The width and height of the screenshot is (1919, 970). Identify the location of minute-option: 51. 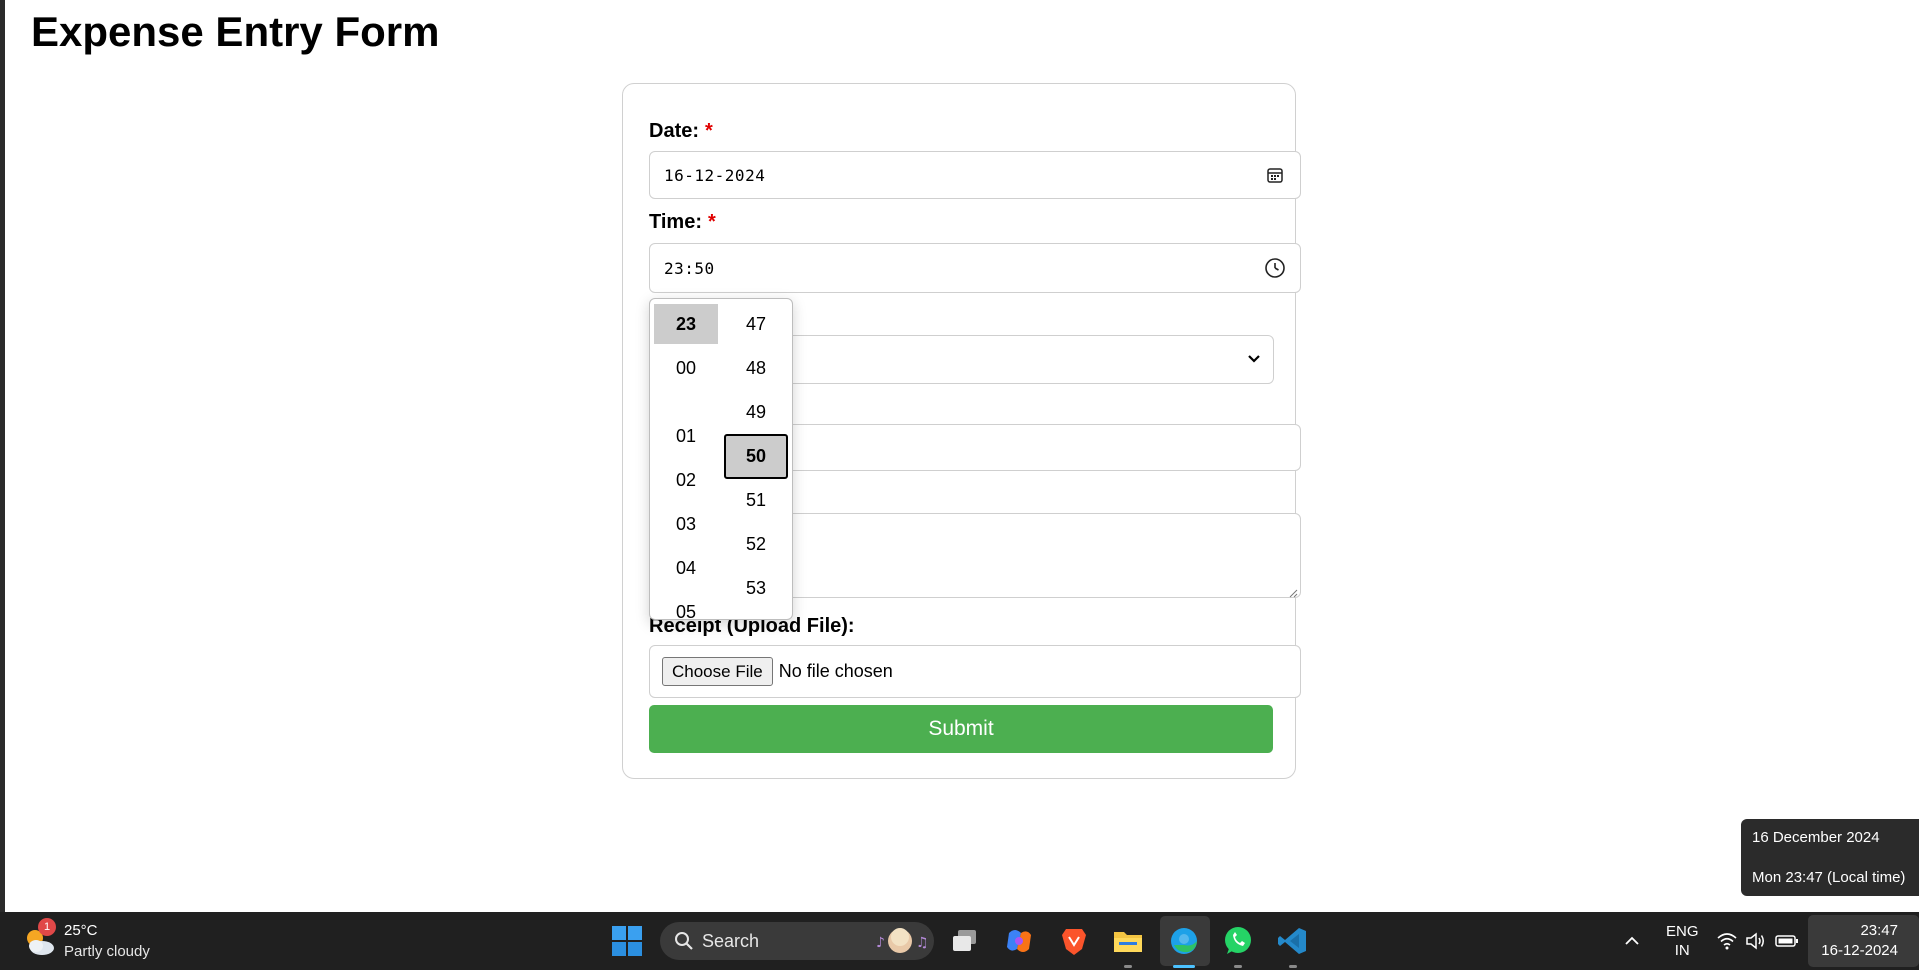
(756, 500).